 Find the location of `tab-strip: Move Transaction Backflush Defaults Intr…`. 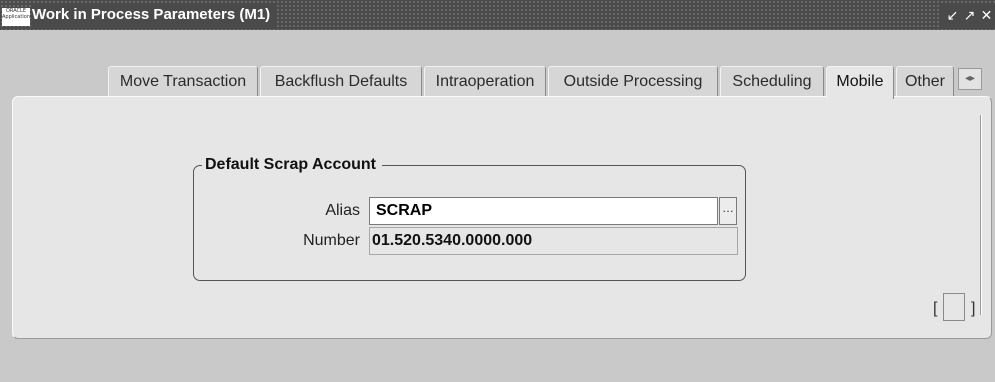

tab-strip: Move Transaction Backflush Defaults Intr… is located at coordinates (497, 82).